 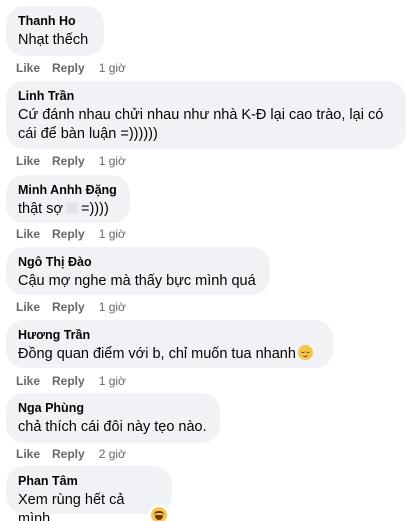 What do you see at coordinates (157, 354) in the screenshot?
I see `comment-text-part: Đồng quan điểm với b, chỉ muốn tua nhanh` at bounding box center [157, 354].